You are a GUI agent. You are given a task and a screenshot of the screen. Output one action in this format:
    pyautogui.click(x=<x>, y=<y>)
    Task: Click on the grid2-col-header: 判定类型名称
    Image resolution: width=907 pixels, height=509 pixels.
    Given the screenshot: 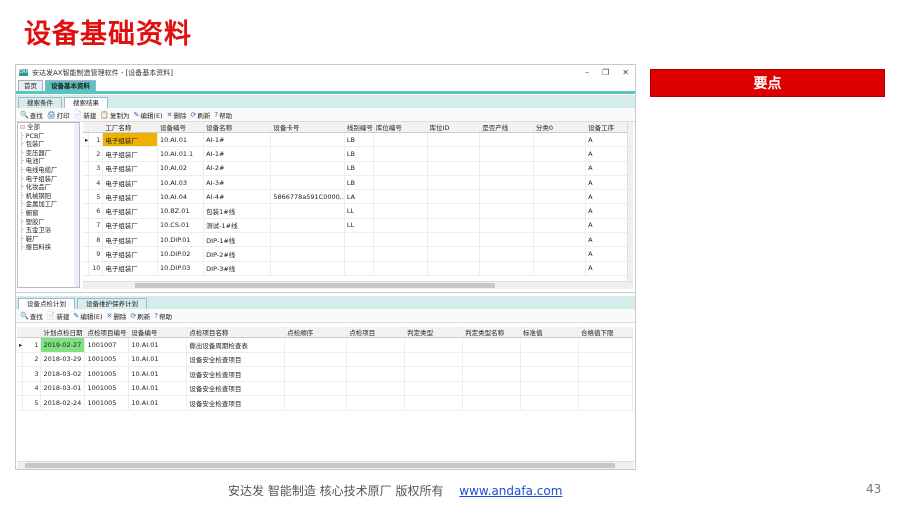 What is the action you would take?
    pyautogui.click(x=492, y=332)
    